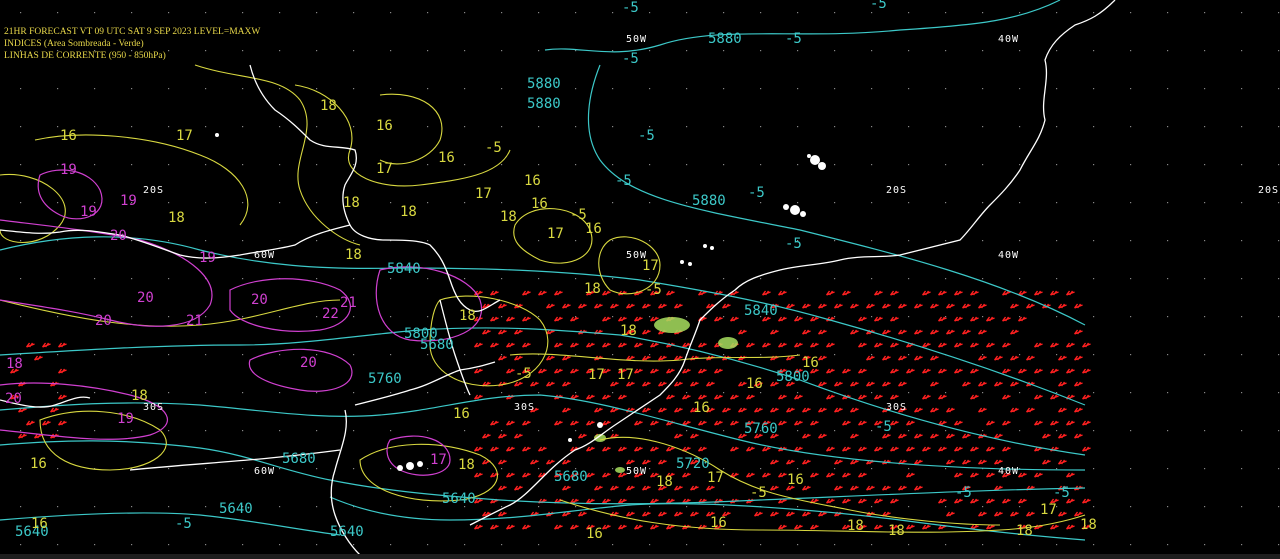 This screenshot has height=559, width=1280. Describe the element at coordinates (207, 258) in the screenshot. I see `contour-label: 19` at that location.